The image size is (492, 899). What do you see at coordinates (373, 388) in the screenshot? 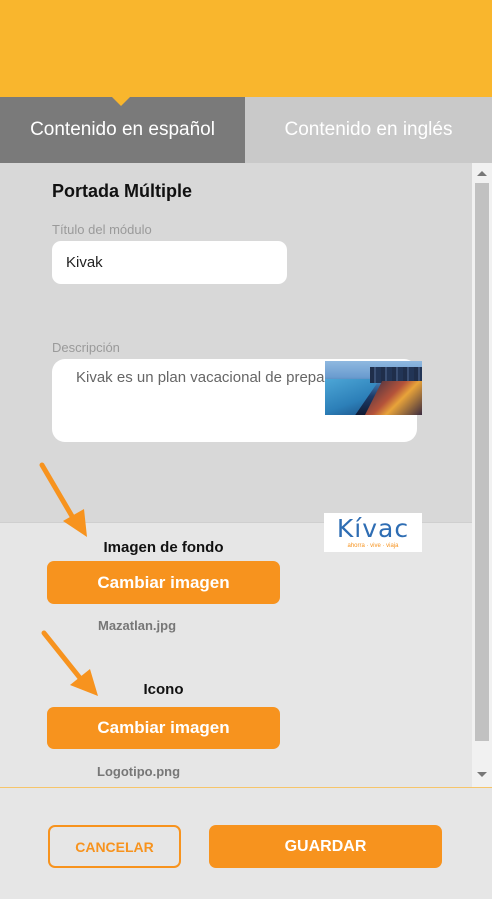
I see `background-image-thumbnail` at bounding box center [373, 388].